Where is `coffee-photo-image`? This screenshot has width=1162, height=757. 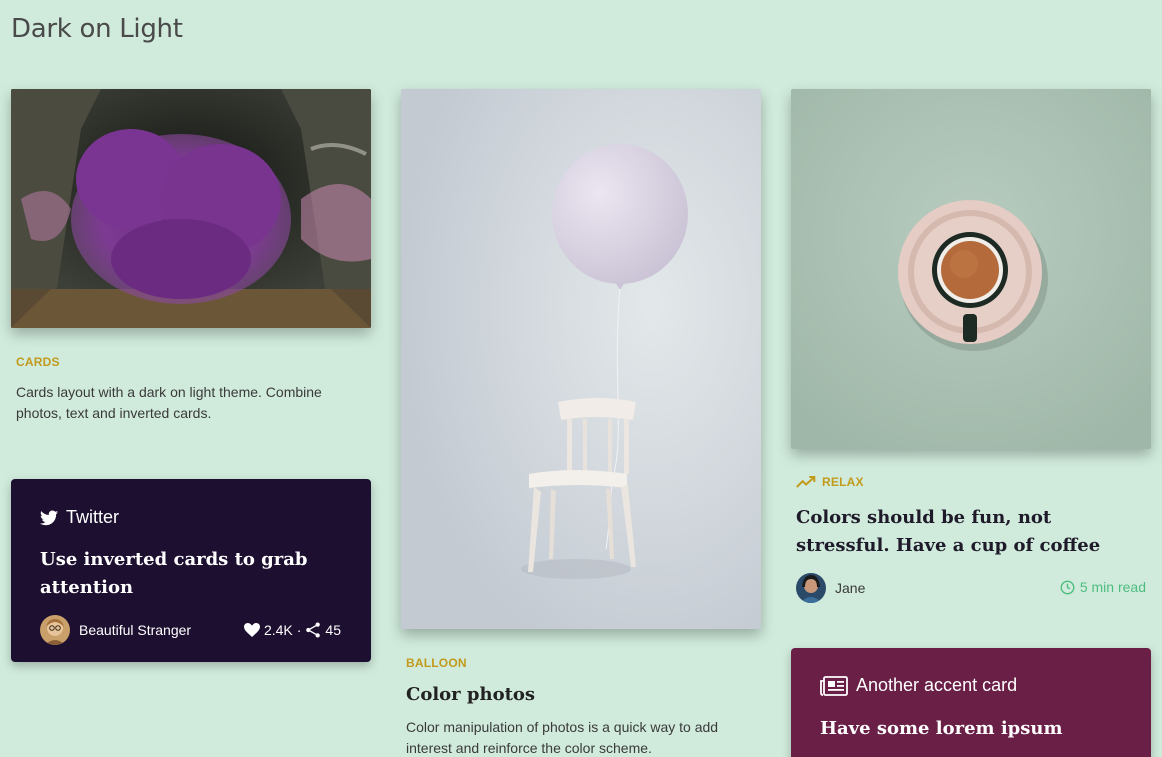 coffee-photo-image is located at coordinates (971, 269).